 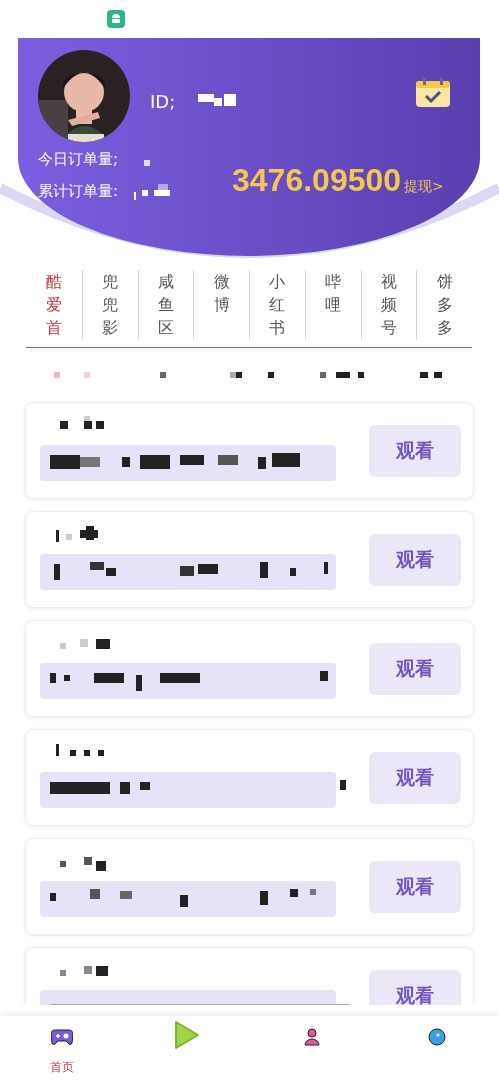 What do you see at coordinates (388, 305) in the screenshot?
I see `category-tab: 视频号` at bounding box center [388, 305].